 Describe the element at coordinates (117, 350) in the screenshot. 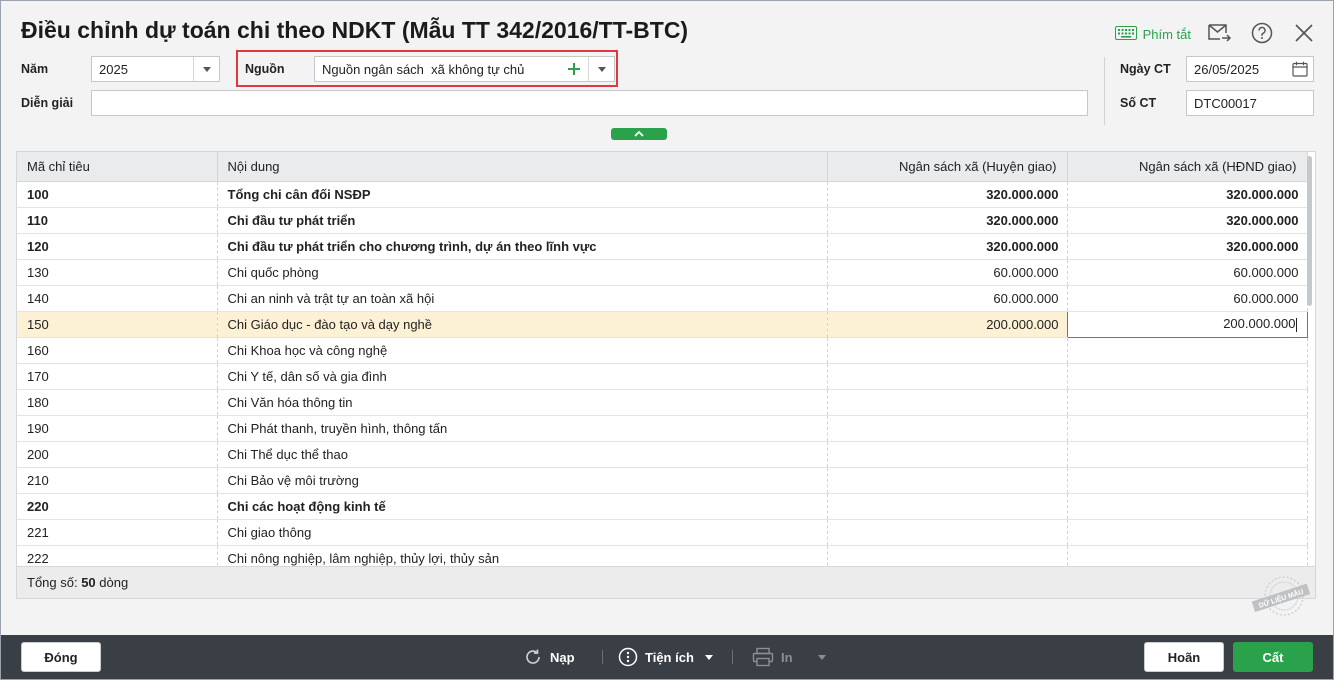

I see `cell-code: 160` at that location.